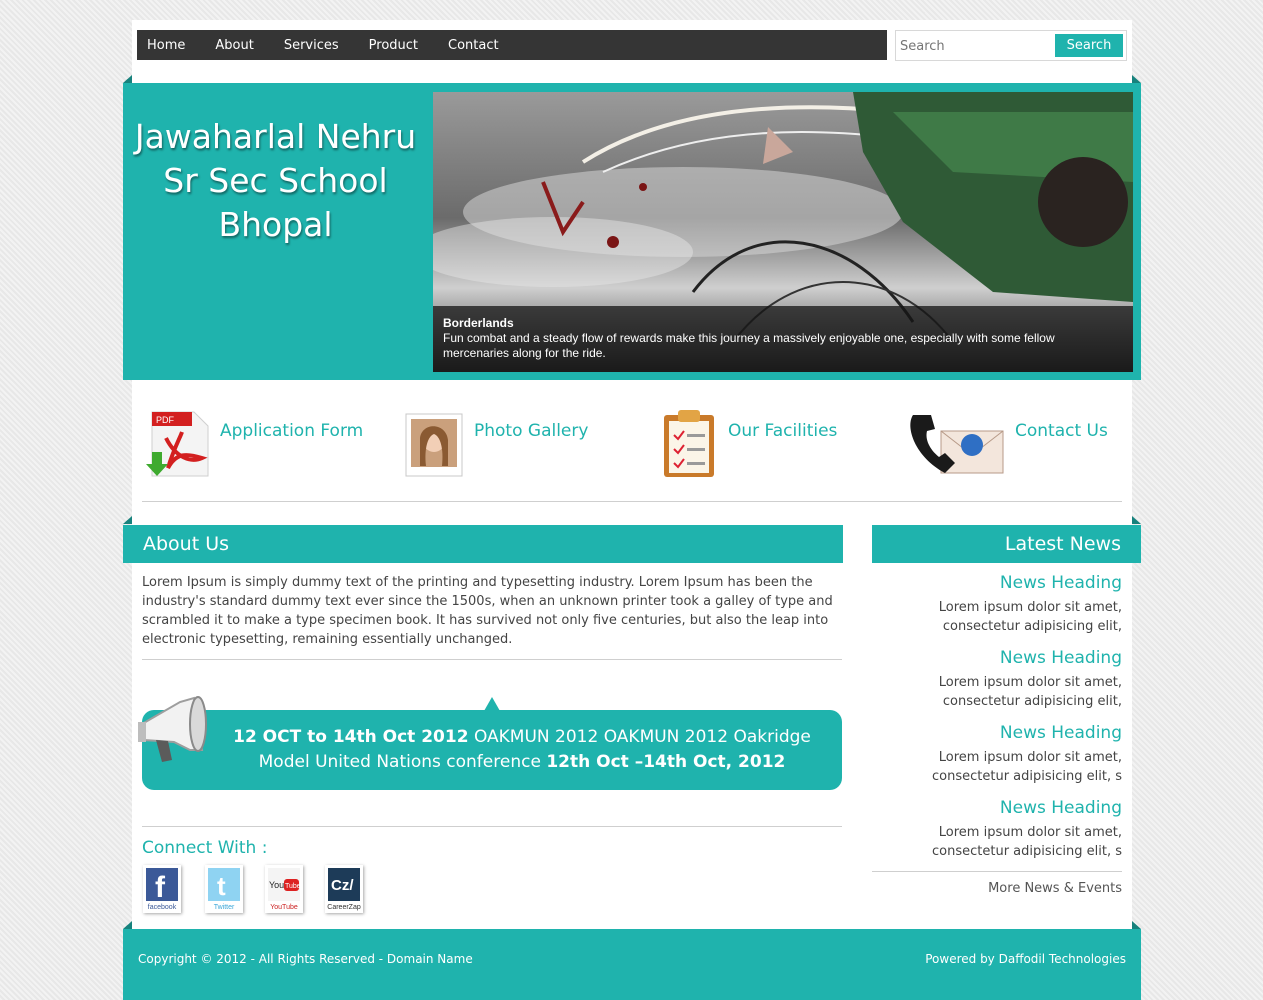 Image resolution: width=1263 pixels, height=1000 pixels. What do you see at coordinates (292, 886) in the screenshot?
I see `svg-text: Tube` at bounding box center [292, 886].